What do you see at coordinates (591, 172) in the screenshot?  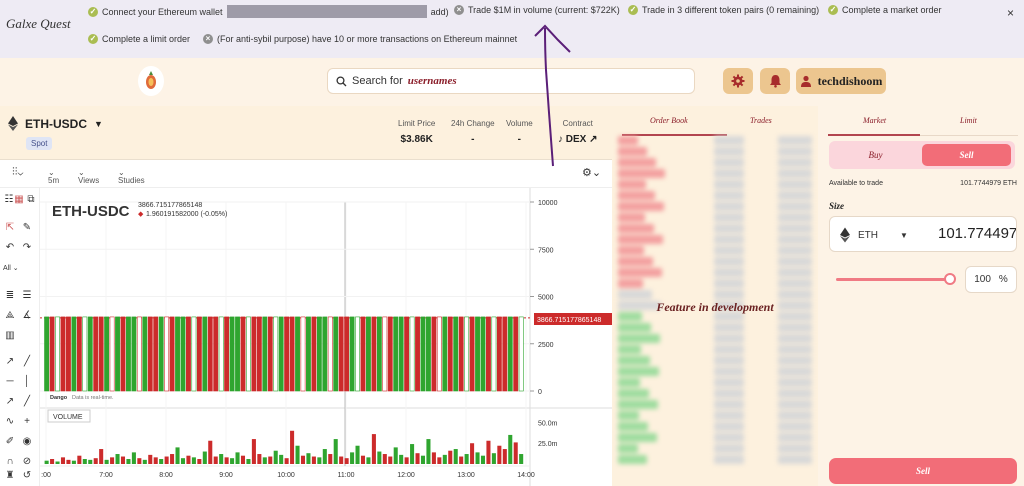 I see `chart-settings-icon: ⚙⌄` at bounding box center [591, 172].